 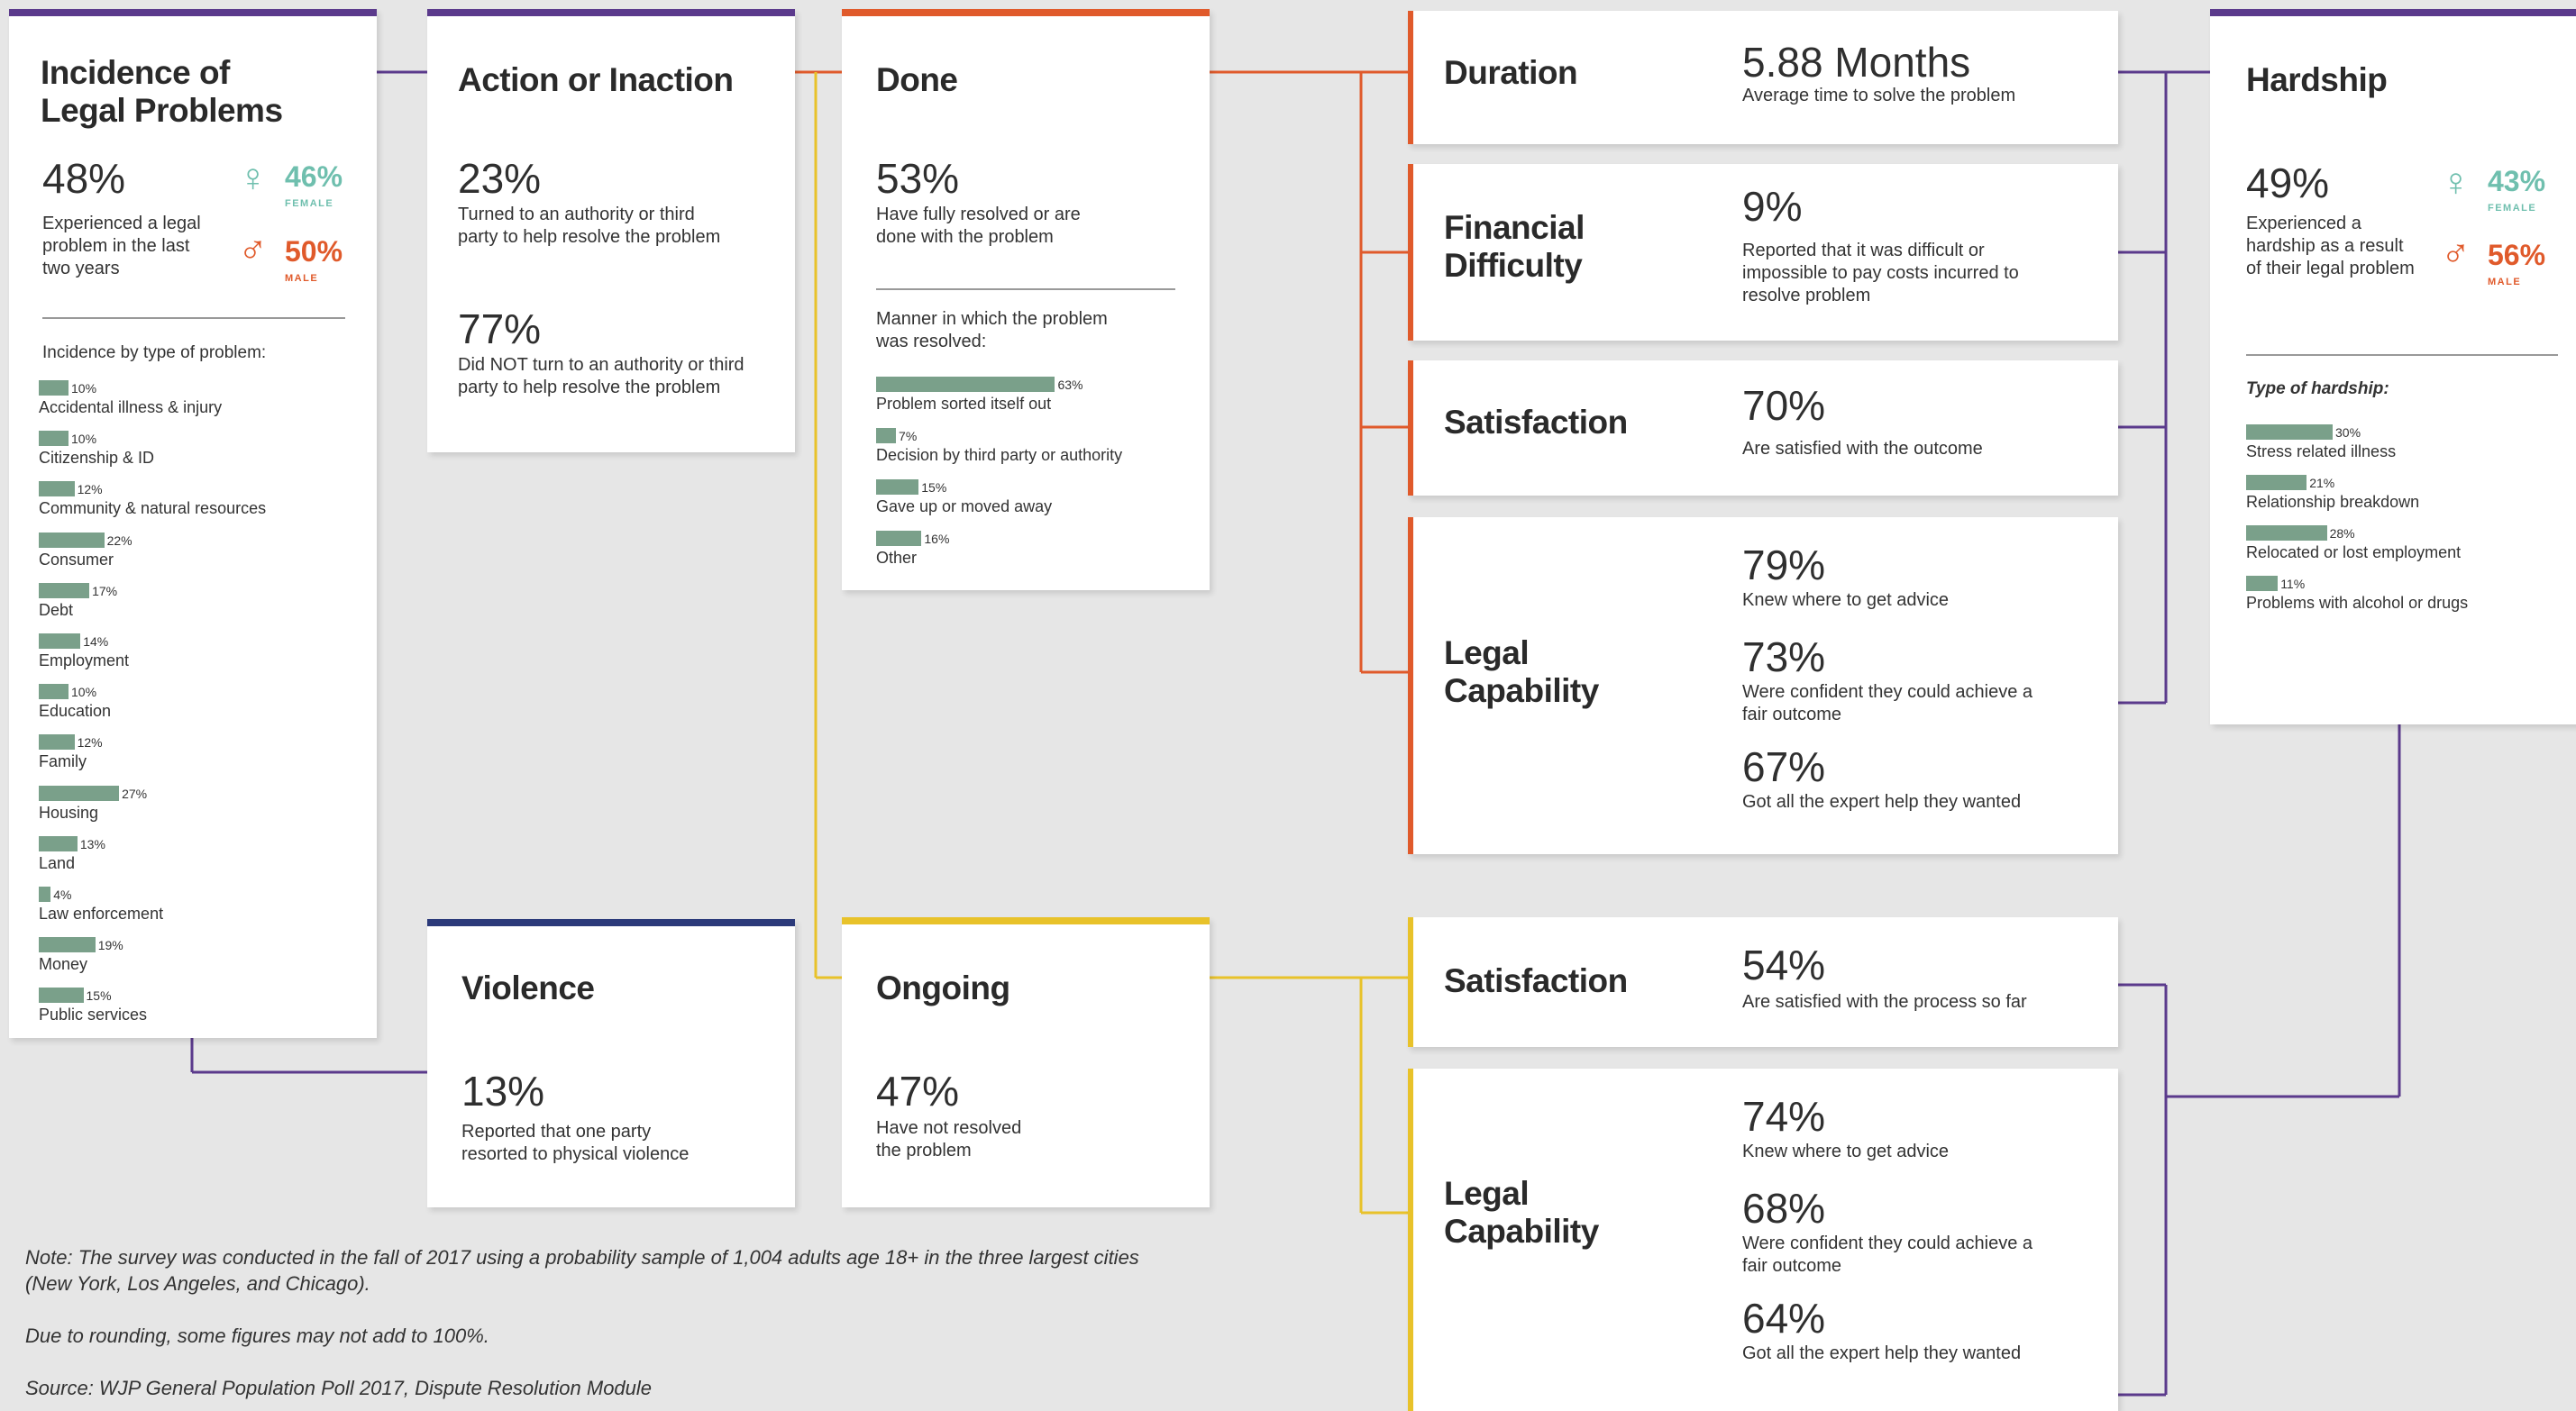 What do you see at coordinates (2322, 483) in the screenshot?
I see `bar-value-label: 21%` at bounding box center [2322, 483].